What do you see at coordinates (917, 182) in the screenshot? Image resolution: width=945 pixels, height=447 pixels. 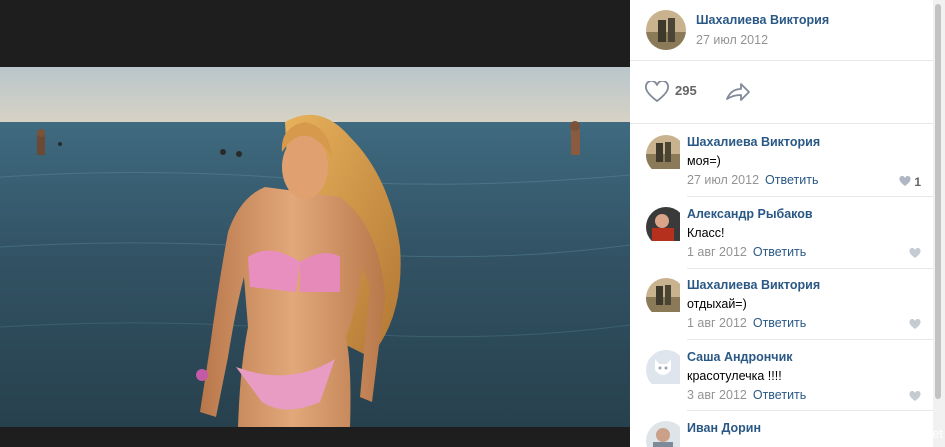 I see `comment-like-count: 1` at bounding box center [917, 182].